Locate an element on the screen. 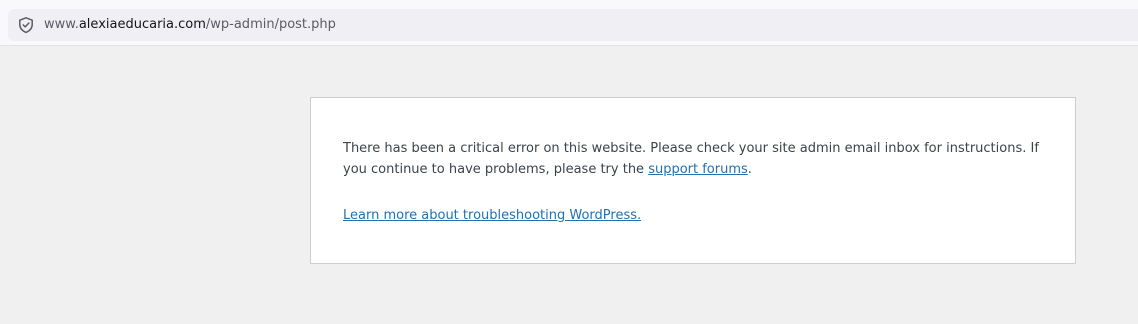 The height and width of the screenshot is (324, 1138). url-path: /wp-admin/post.php is located at coordinates (270, 24).